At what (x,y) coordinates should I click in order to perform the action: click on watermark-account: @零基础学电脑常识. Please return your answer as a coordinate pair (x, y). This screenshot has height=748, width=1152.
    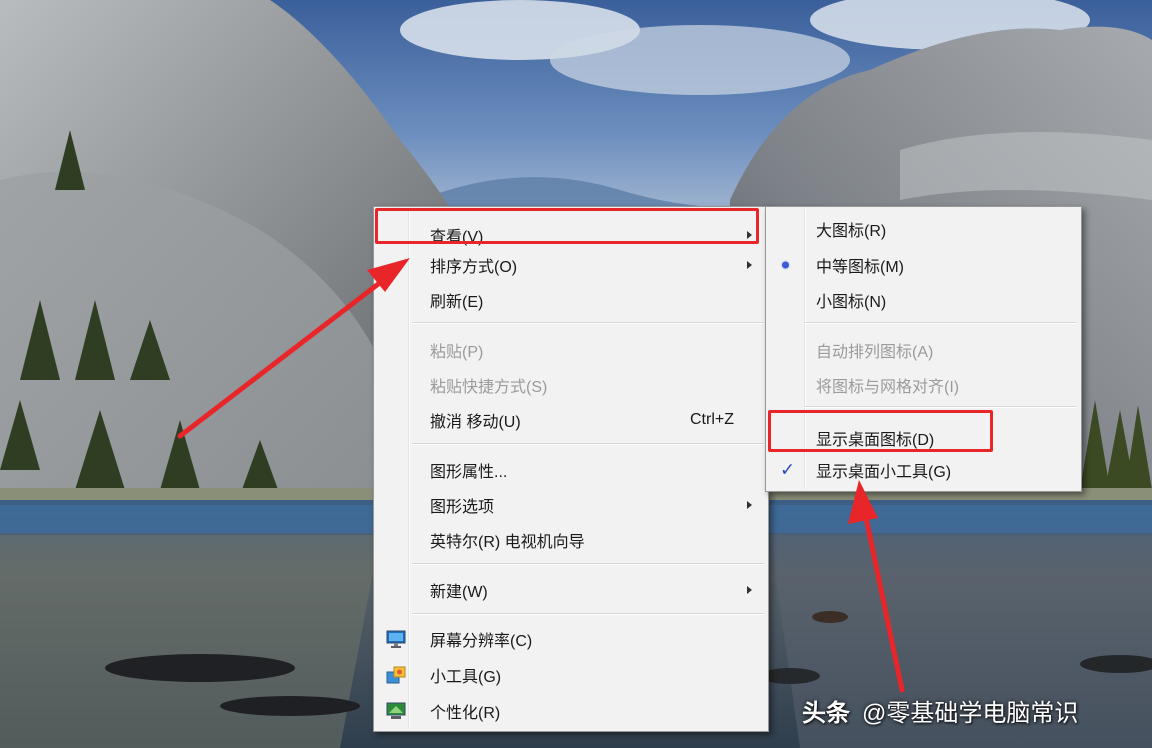
    Looking at the image, I should click on (970, 713).